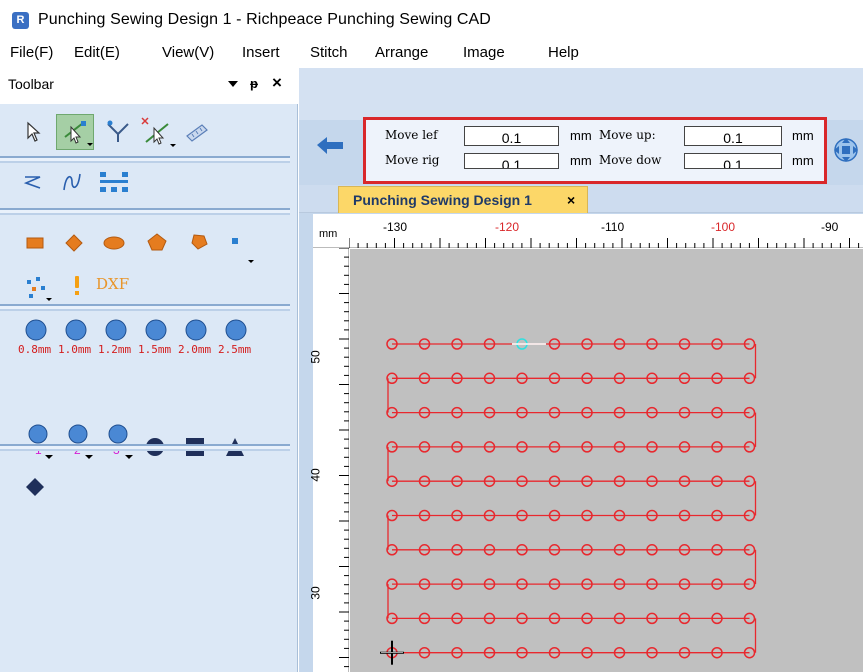 The width and height of the screenshot is (863, 672). I want to click on punch-size-label: 1.0mm, so click(75, 349).